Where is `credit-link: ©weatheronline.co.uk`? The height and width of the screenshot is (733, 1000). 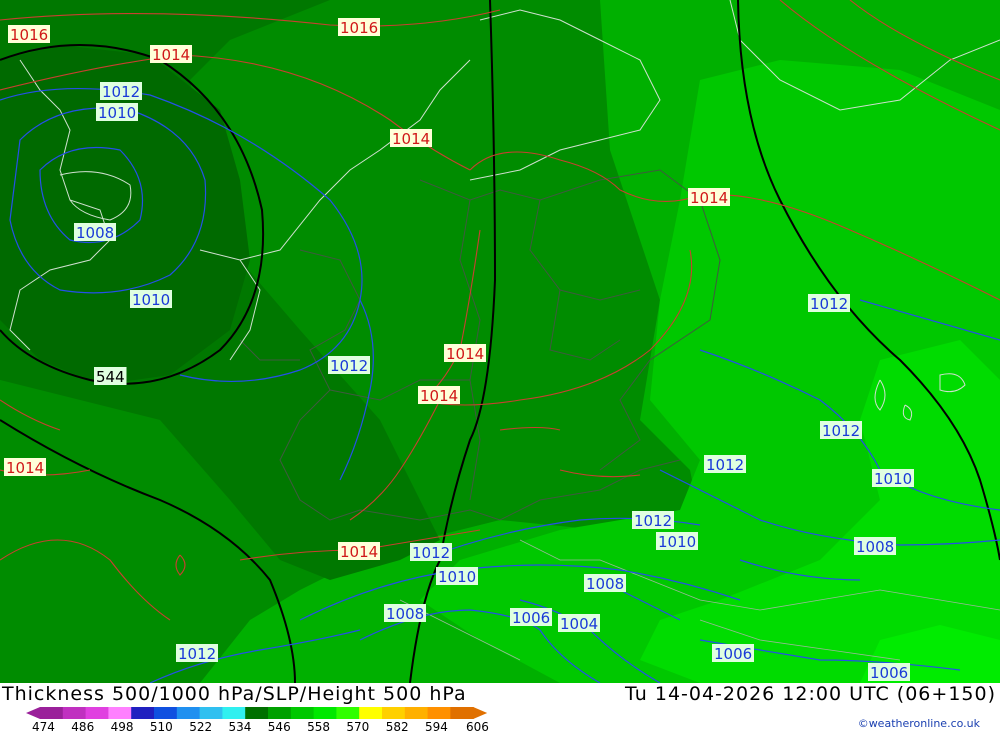 credit-link: ©weatheronline.co.uk is located at coordinates (919, 723).